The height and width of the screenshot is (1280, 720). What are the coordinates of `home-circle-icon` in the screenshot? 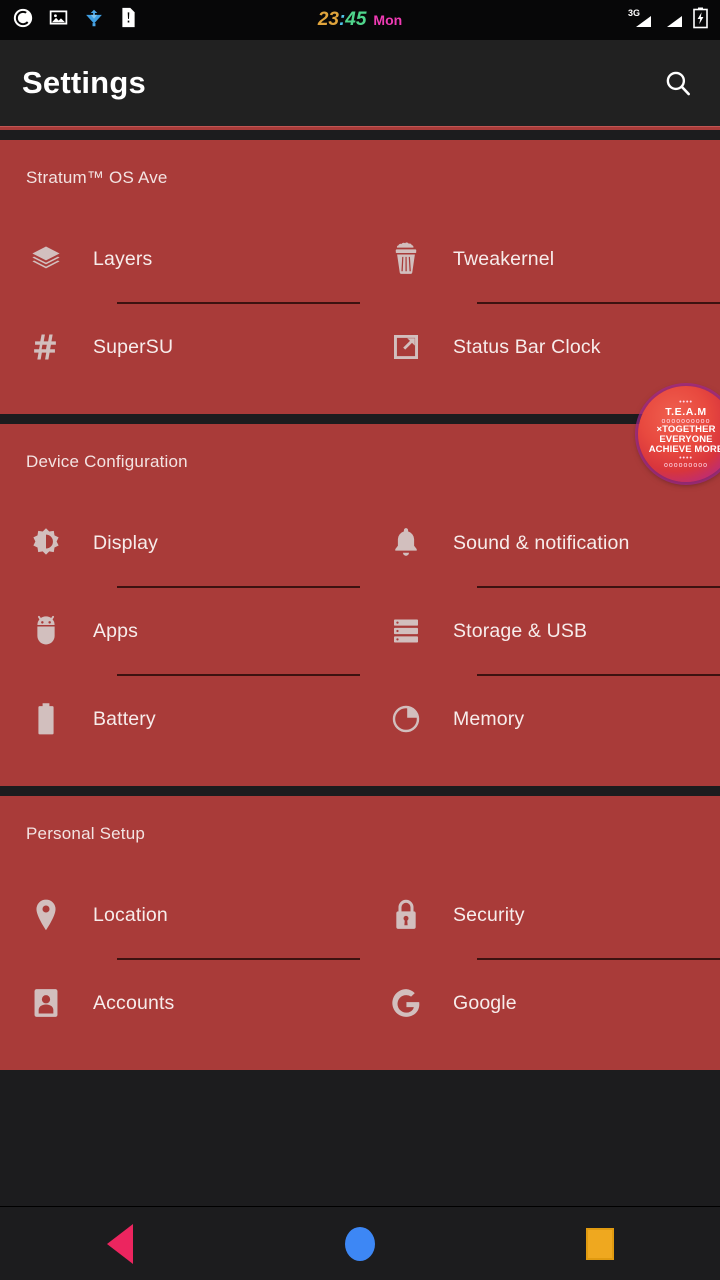 It's located at (360, 1243).